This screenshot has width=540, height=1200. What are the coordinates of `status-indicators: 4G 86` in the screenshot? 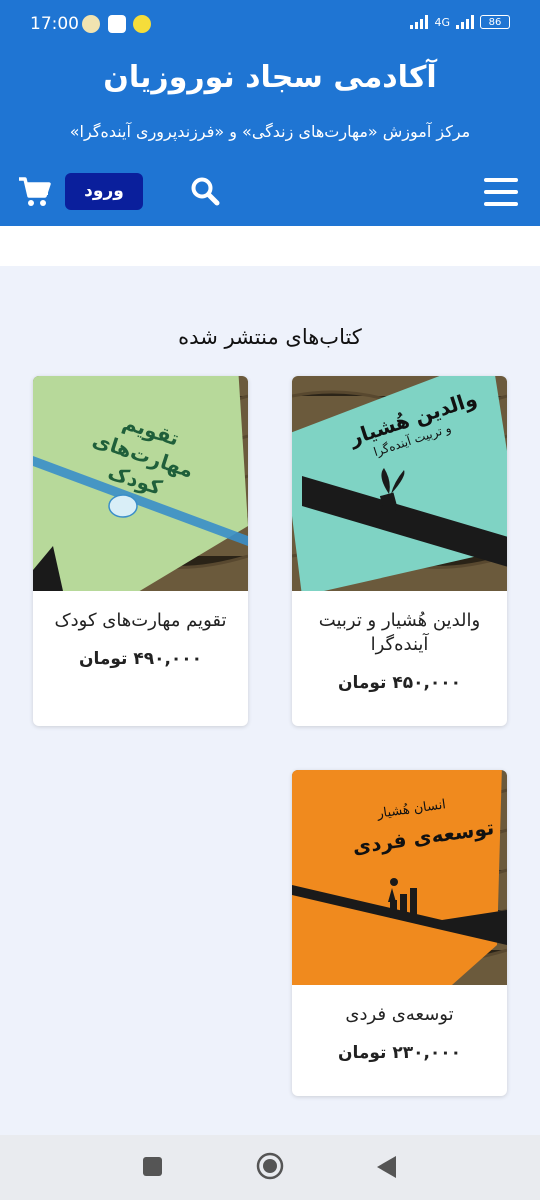 It's located at (460, 22).